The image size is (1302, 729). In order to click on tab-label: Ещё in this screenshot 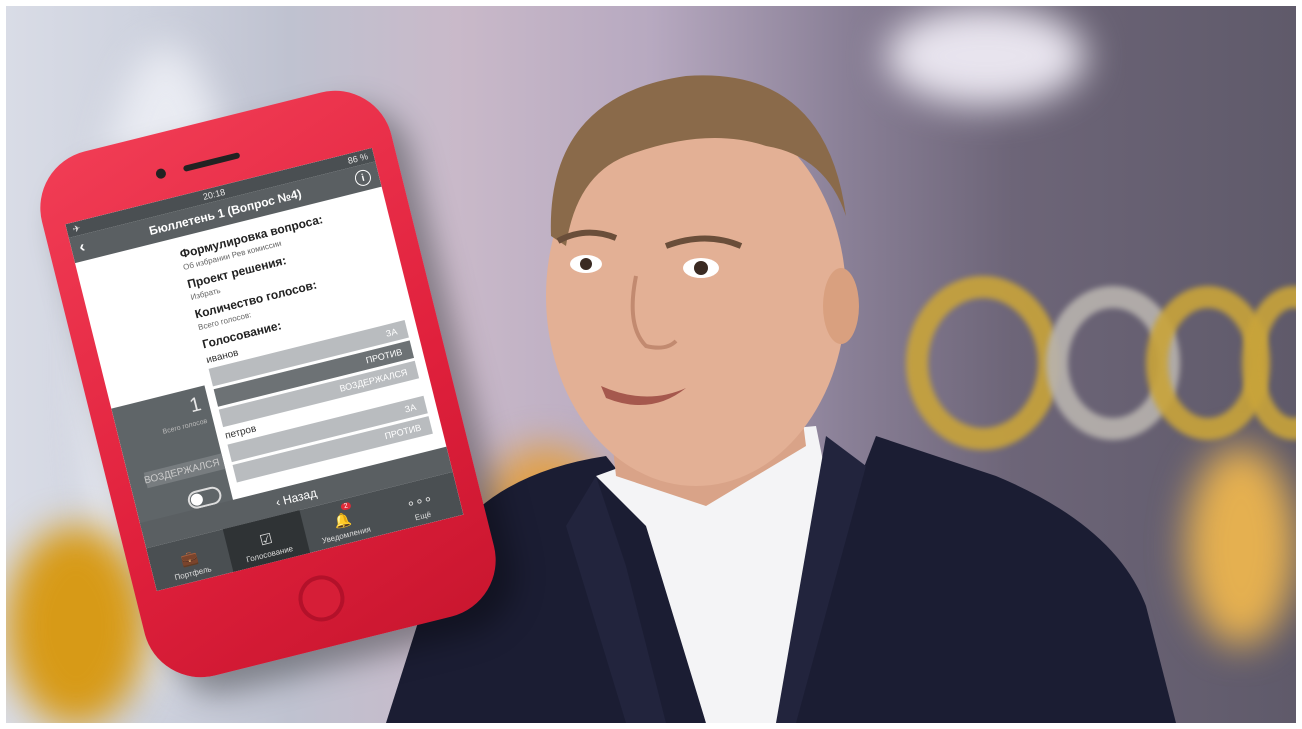, I will do `click(423, 516)`.